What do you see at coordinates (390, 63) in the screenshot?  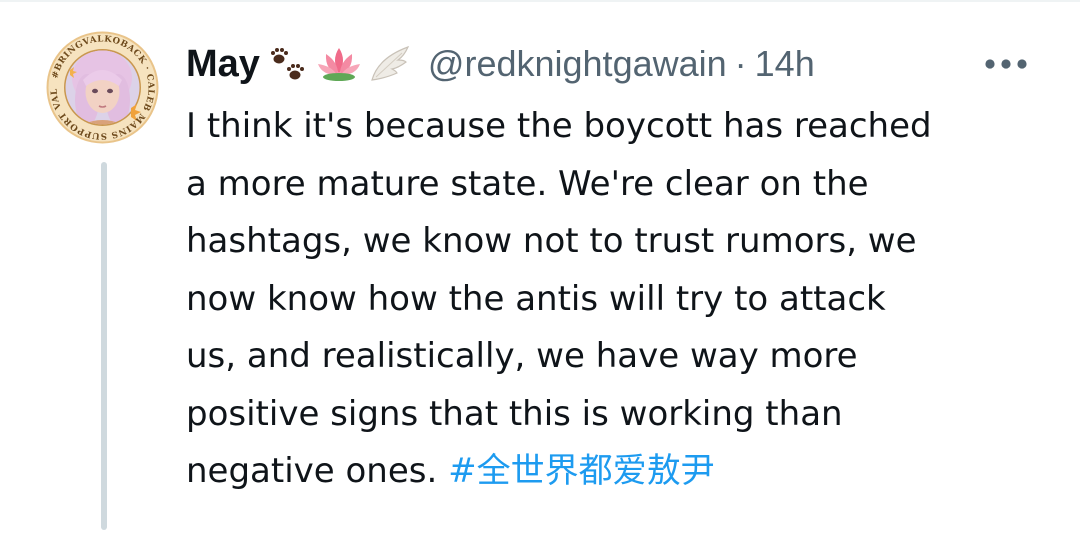 I see `wing-icon` at bounding box center [390, 63].